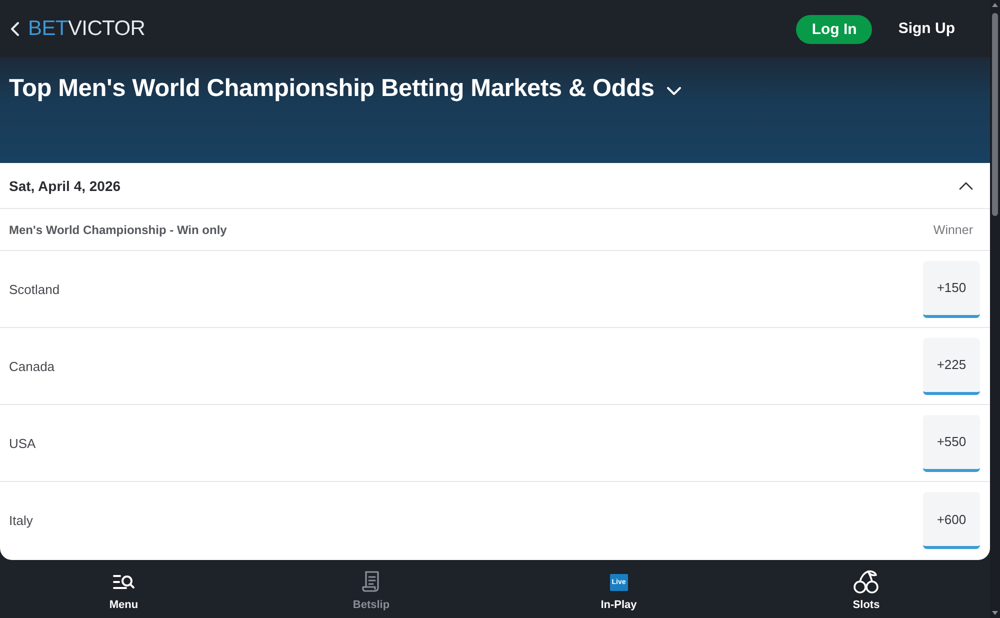 This screenshot has height=618, width=1000. What do you see at coordinates (118, 229) in the screenshot?
I see `market-name: Men's World Championship - Win only` at bounding box center [118, 229].